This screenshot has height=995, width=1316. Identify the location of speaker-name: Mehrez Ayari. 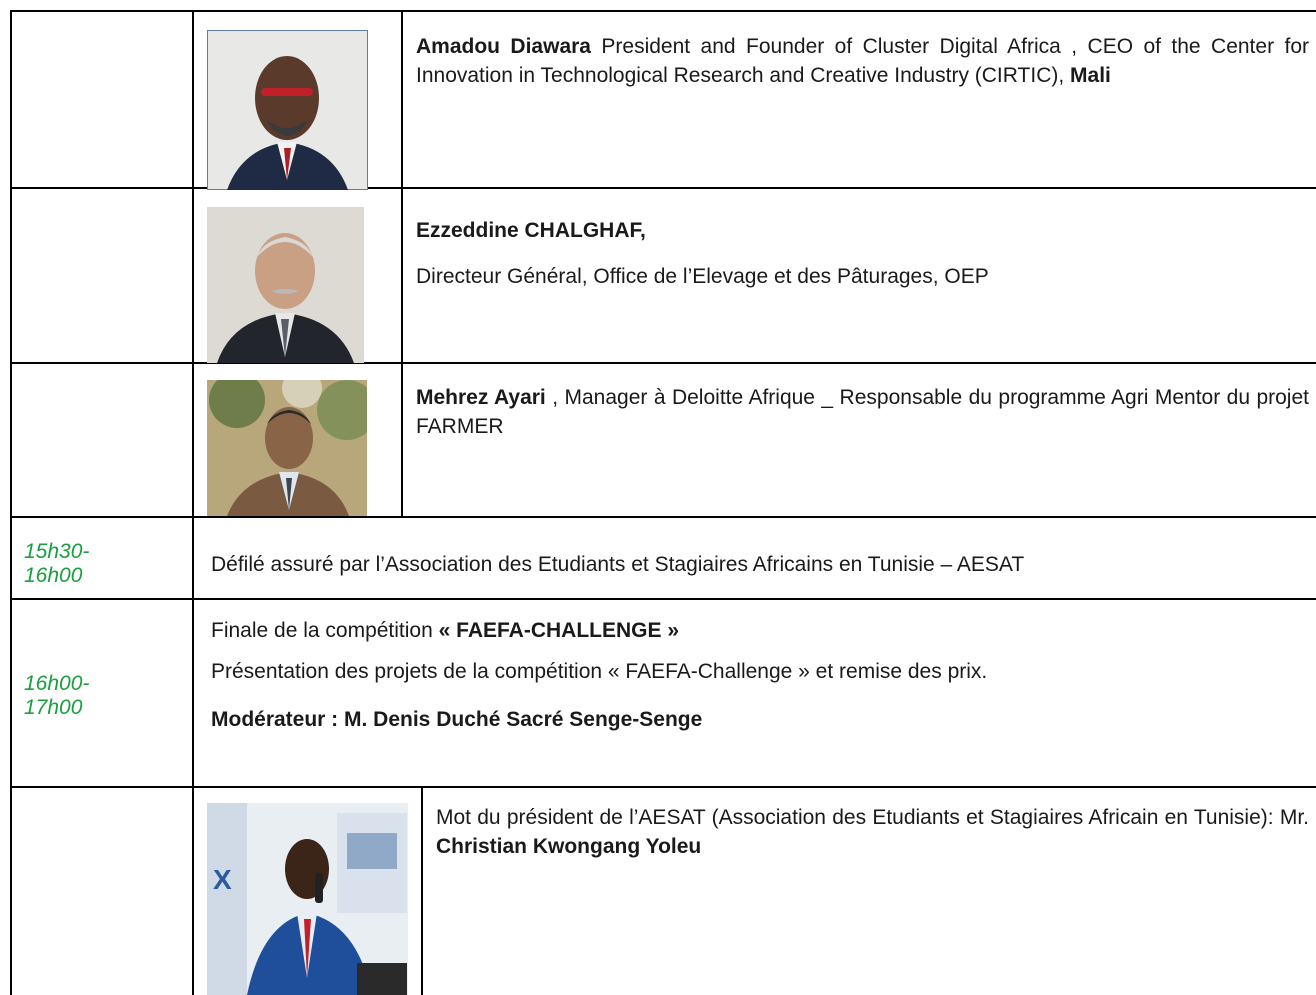
(481, 397).